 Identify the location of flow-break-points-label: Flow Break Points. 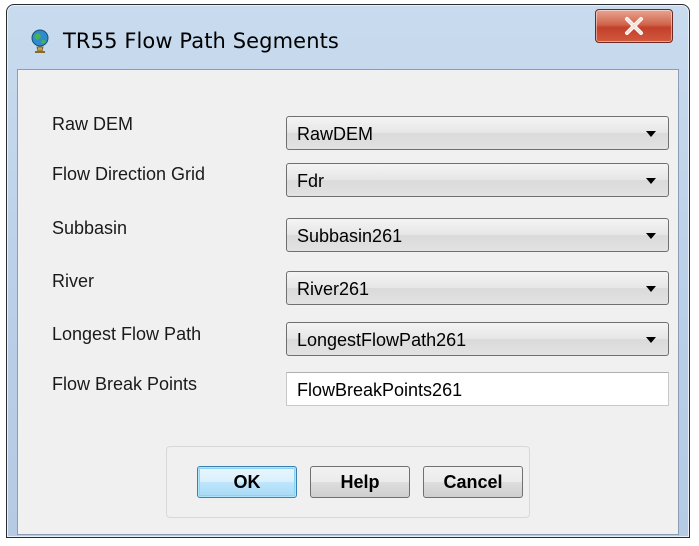
(125, 384).